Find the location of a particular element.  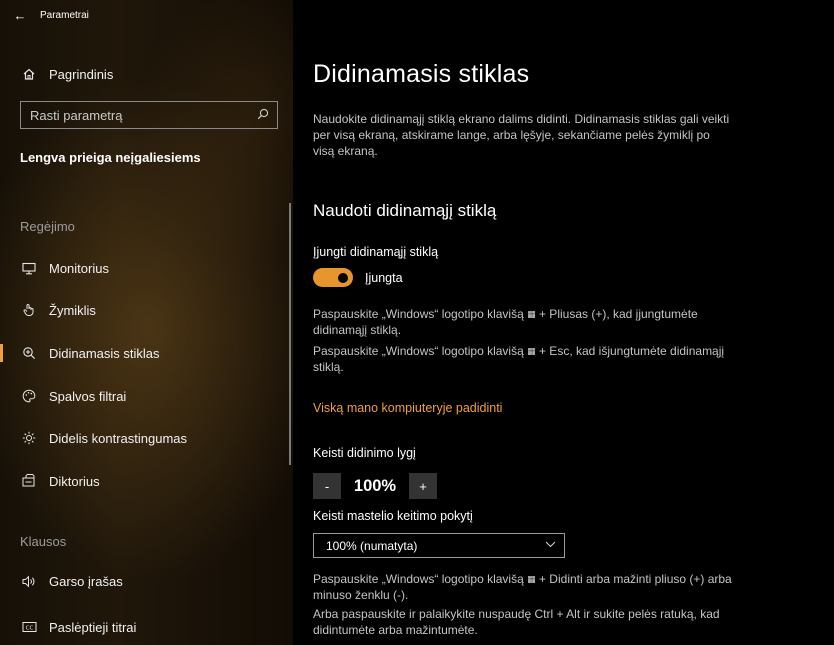

monitor-icon is located at coordinates (29, 268).